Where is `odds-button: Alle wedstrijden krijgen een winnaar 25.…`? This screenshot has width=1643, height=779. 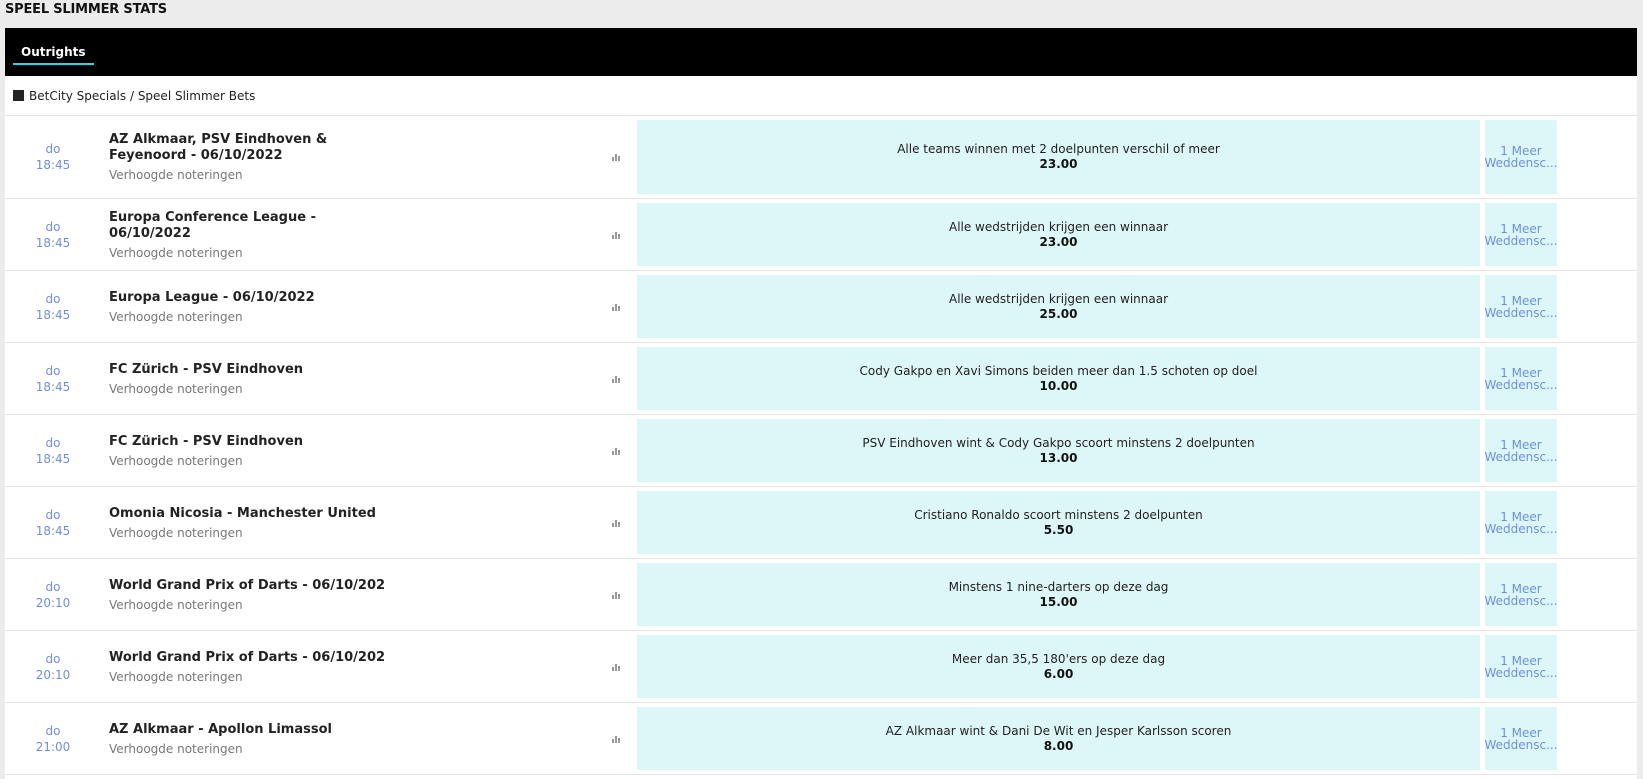
odds-button: Alle wedstrijden krijgen een winnaar 25.… is located at coordinates (1058, 306).